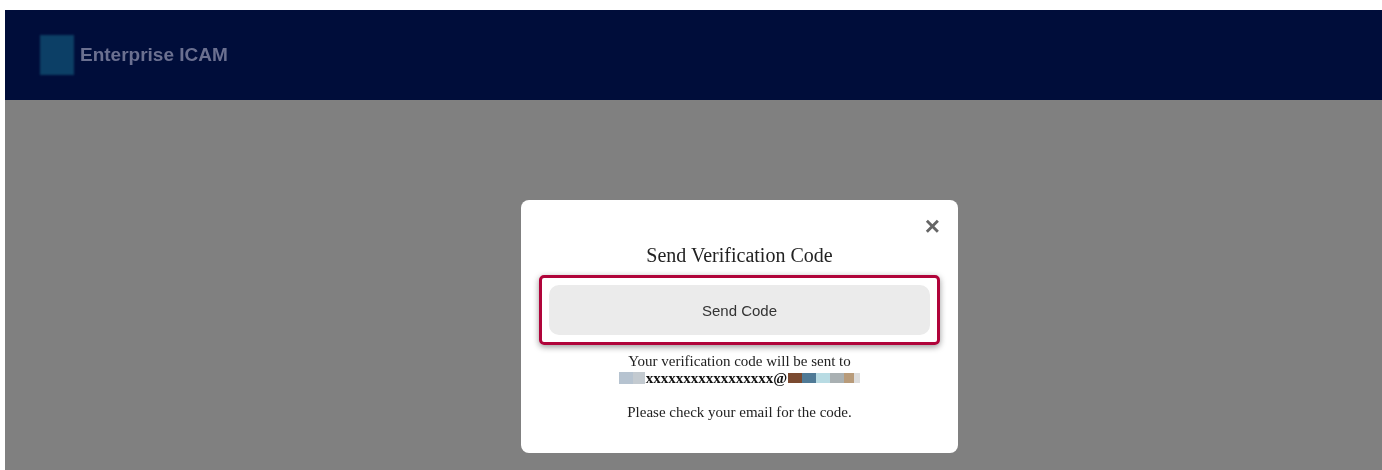 This screenshot has height=470, width=1382. What do you see at coordinates (631, 378) in the screenshot?
I see `redaction-drawing` at bounding box center [631, 378].